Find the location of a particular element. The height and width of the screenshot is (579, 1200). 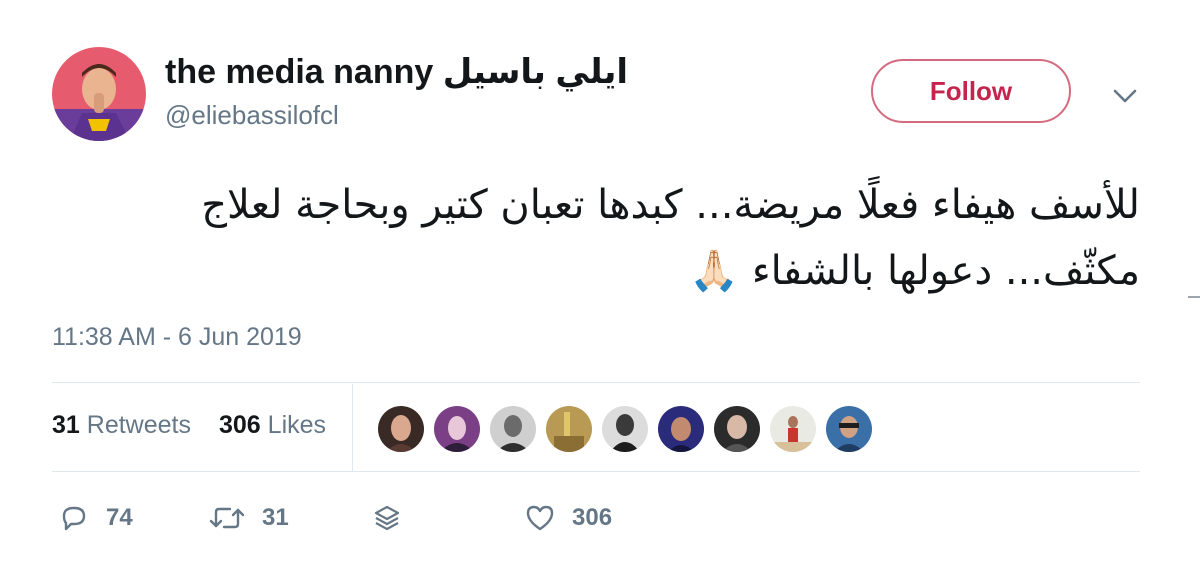

divider-top is located at coordinates (596, 382).